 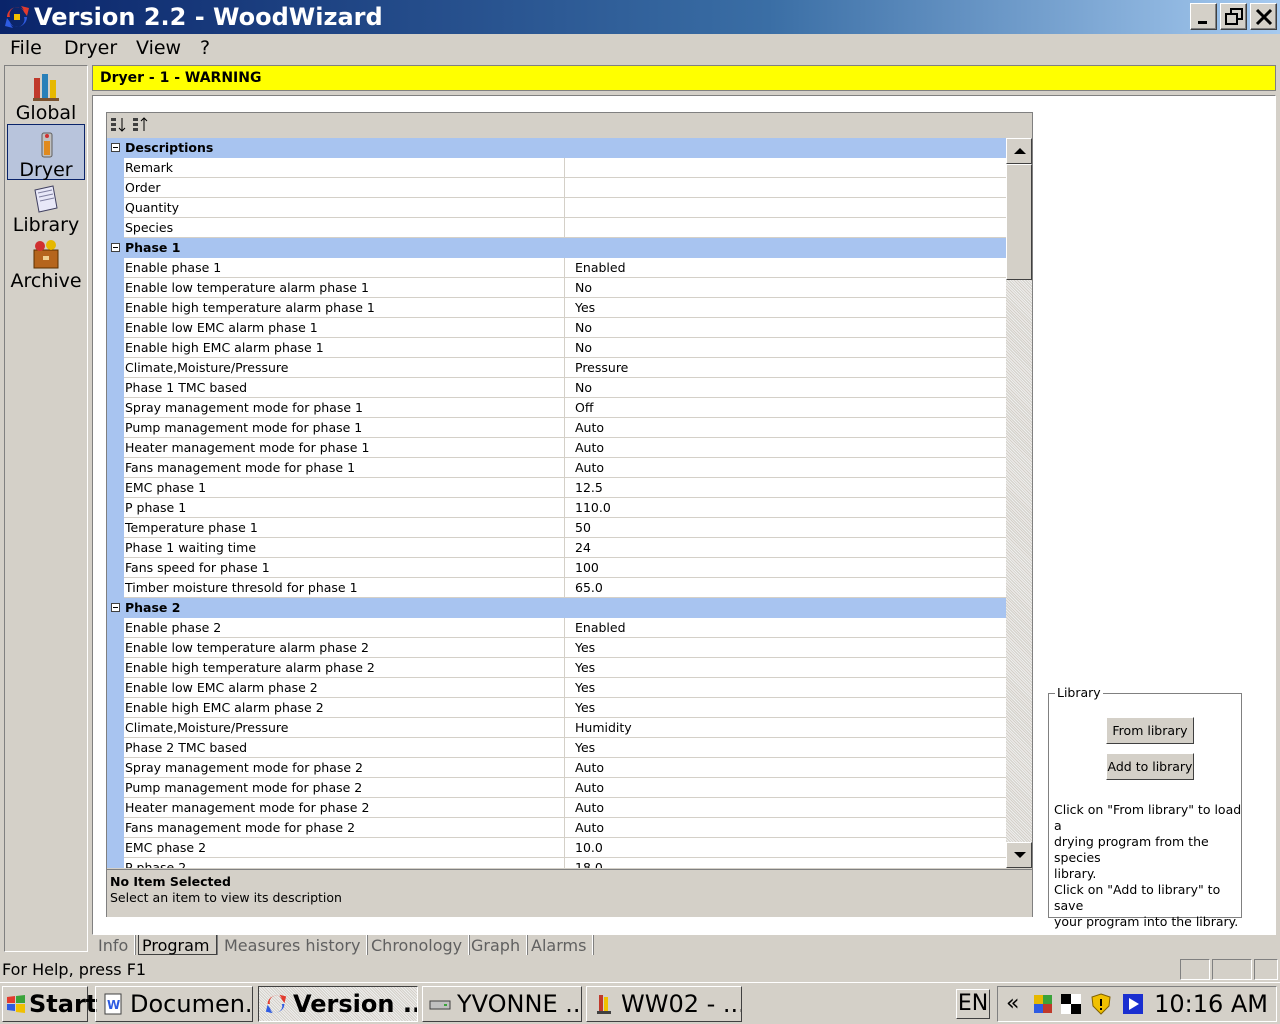 What do you see at coordinates (785, 728) in the screenshot?
I see `property-value: Humidity` at bounding box center [785, 728].